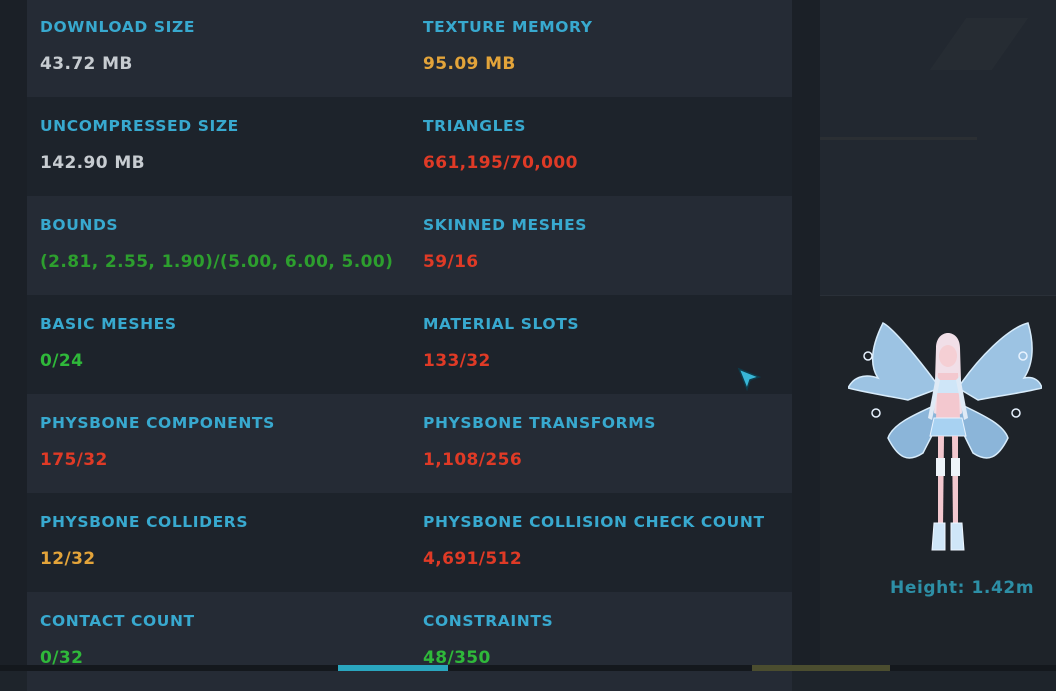  What do you see at coordinates (469, 64) in the screenshot?
I see `stat-value: 95.09 MB` at bounding box center [469, 64].